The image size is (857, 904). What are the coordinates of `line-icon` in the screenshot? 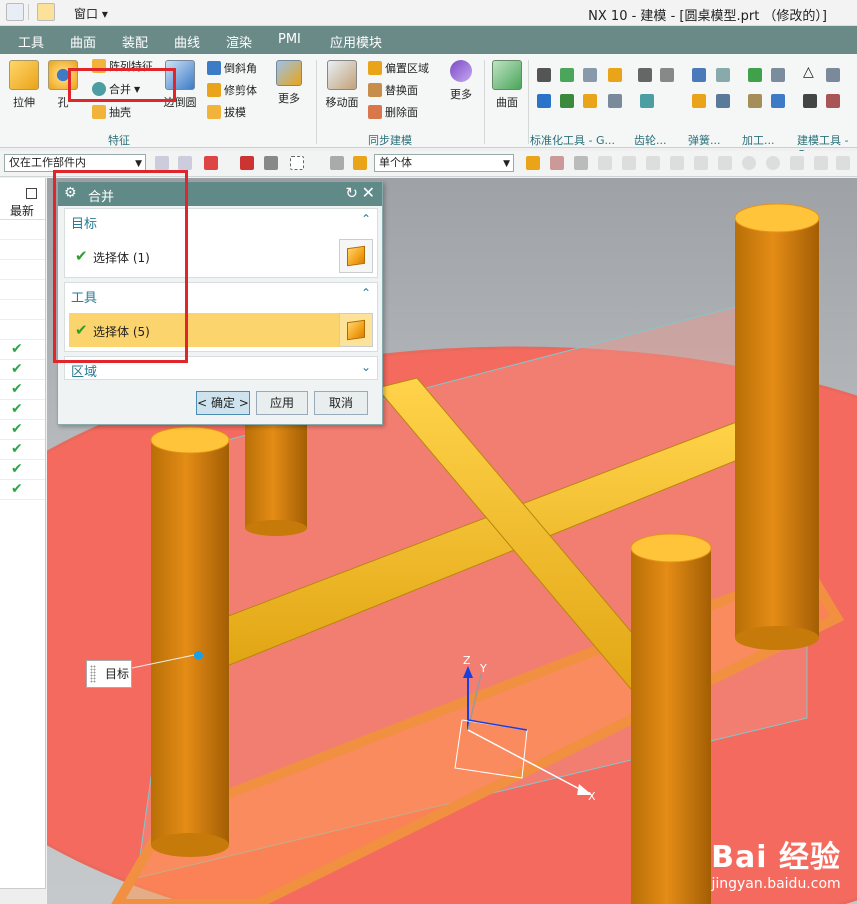 It's located at (629, 163).